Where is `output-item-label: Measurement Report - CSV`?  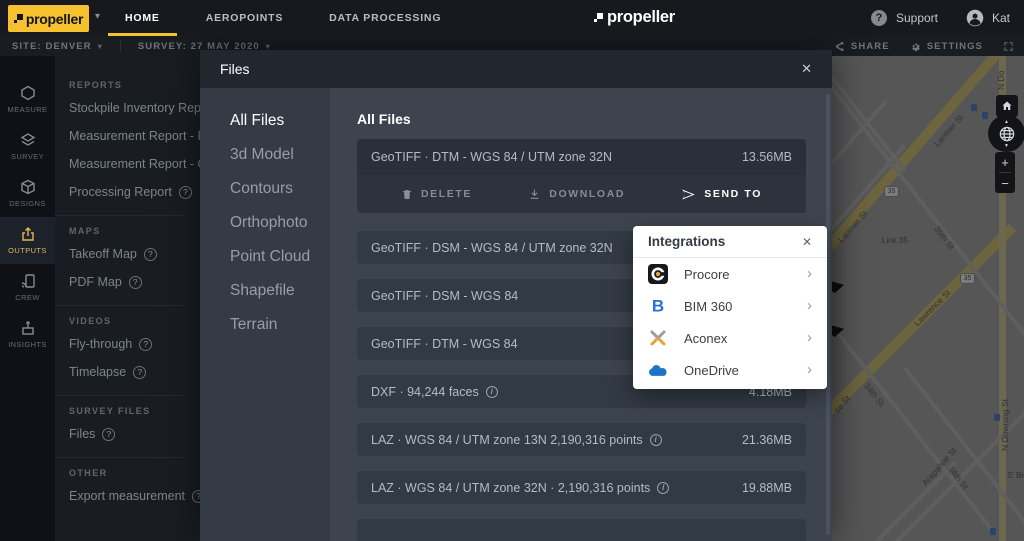
output-item-label: Measurement Report - CSV is located at coordinates (134, 164).